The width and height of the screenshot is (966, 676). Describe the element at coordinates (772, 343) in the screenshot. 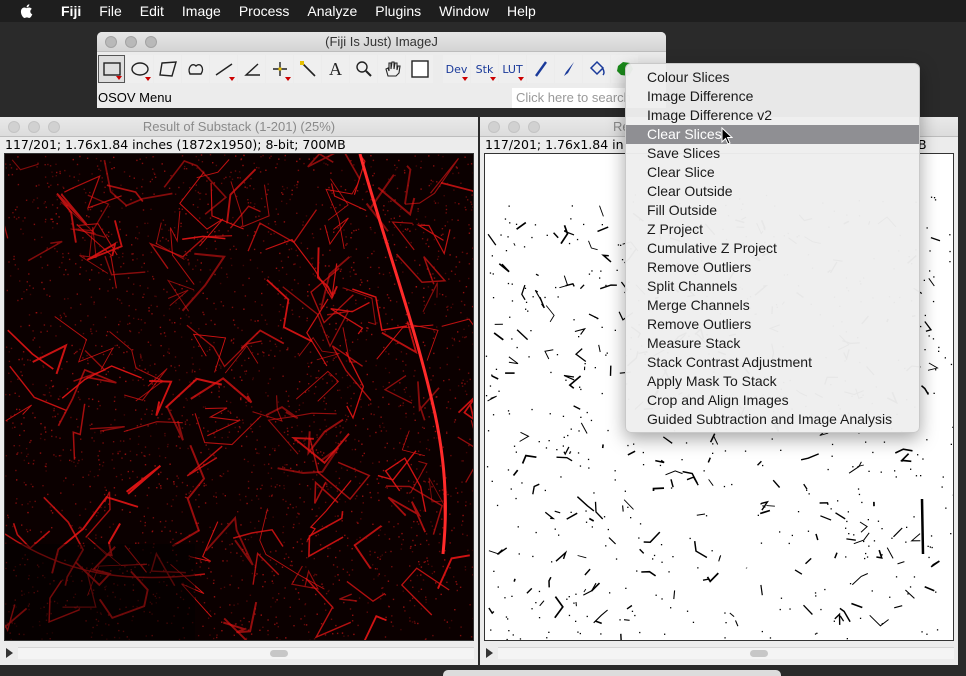

I see `menu-item-measure-stack: Measure Stack` at that location.